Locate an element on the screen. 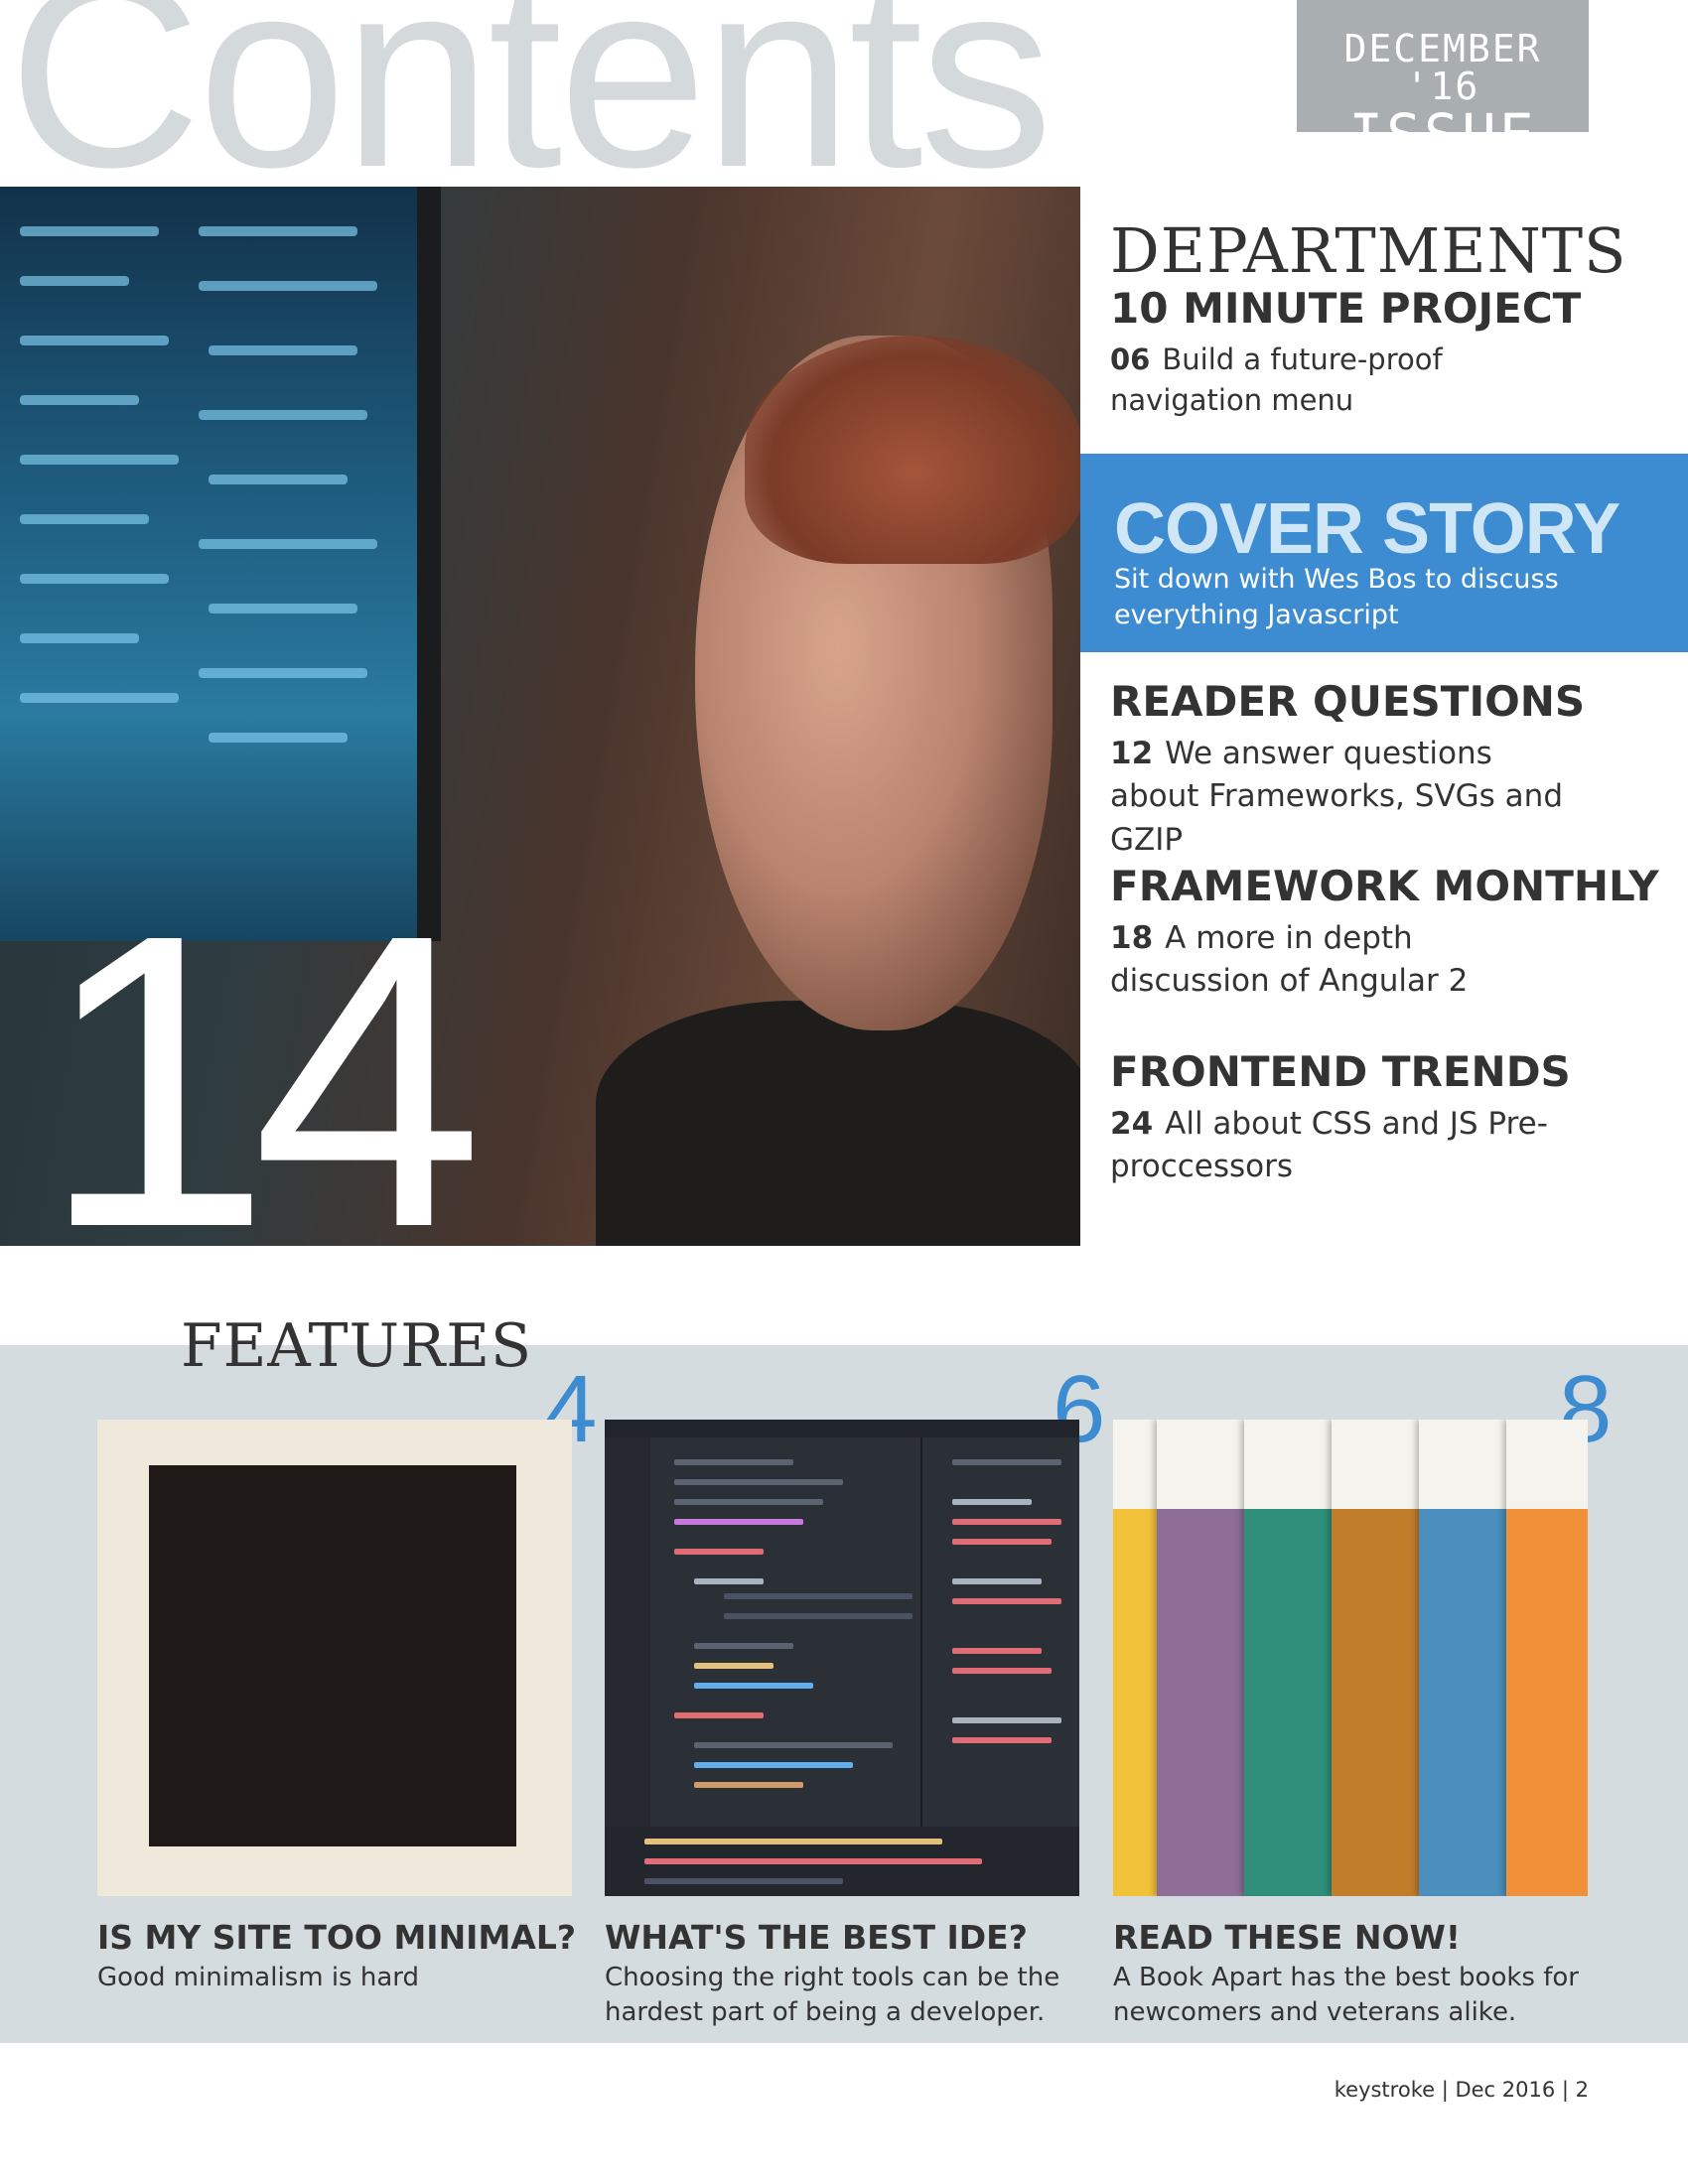 Image resolution: width=1688 pixels, height=2184 pixels. issue-badge: DECEMBER '16 ISSUE 01 is located at coordinates (1443, 112).